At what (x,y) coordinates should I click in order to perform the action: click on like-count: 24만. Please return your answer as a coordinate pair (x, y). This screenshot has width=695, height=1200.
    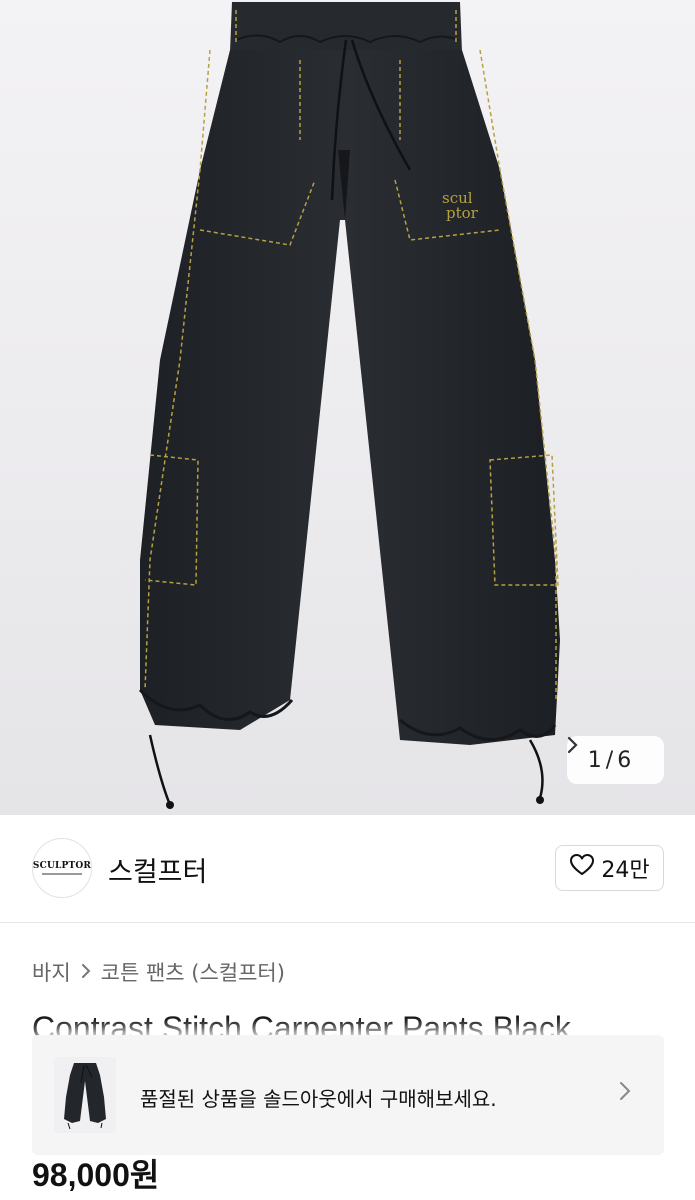
    Looking at the image, I should click on (625, 870).